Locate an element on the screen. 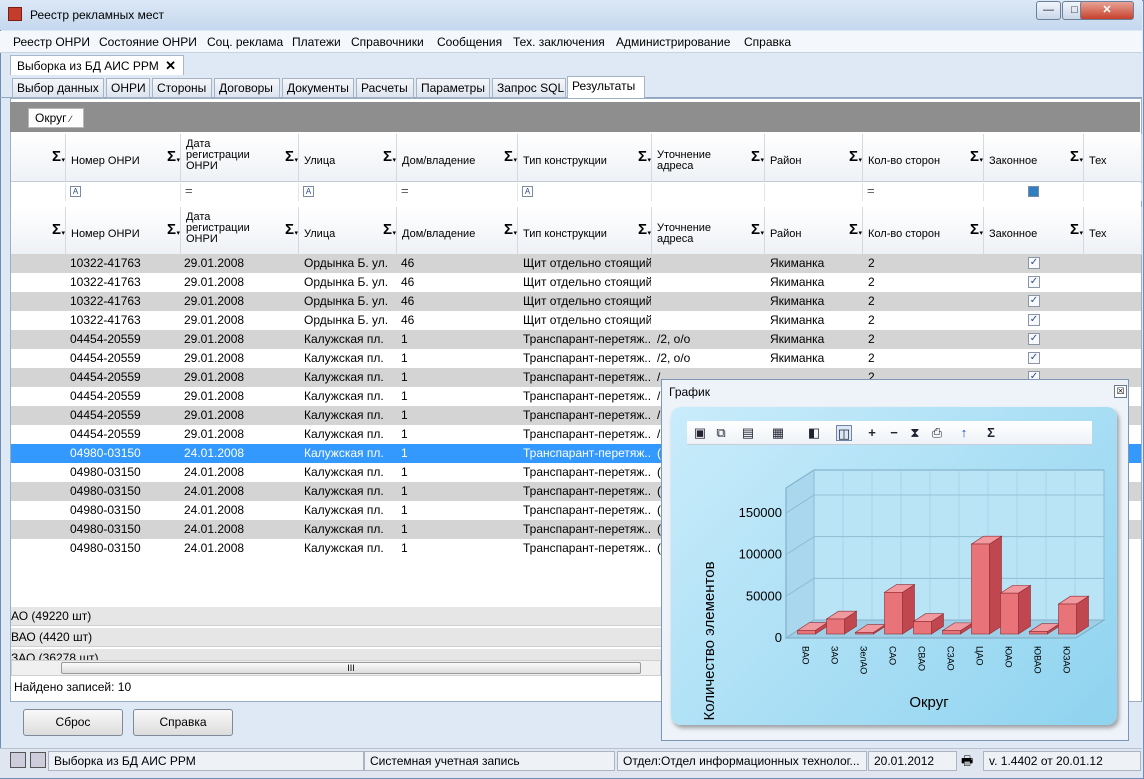 Image resolution: width=1144 pixels, height=779 pixels. filter-cell-legal is located at coordinates (1034, 192).